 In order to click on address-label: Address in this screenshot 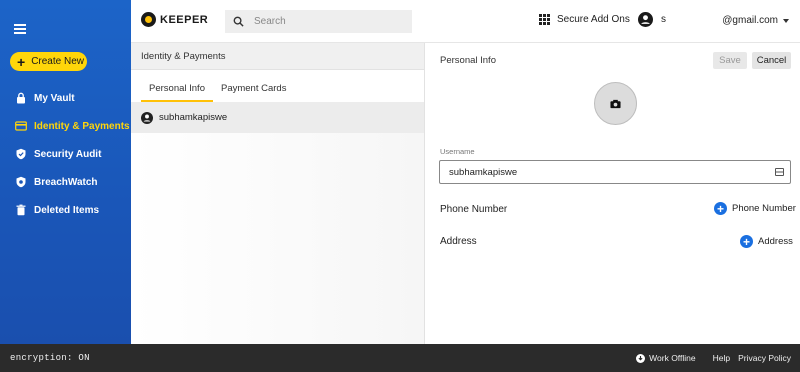, I will do `click(458, 241)`.